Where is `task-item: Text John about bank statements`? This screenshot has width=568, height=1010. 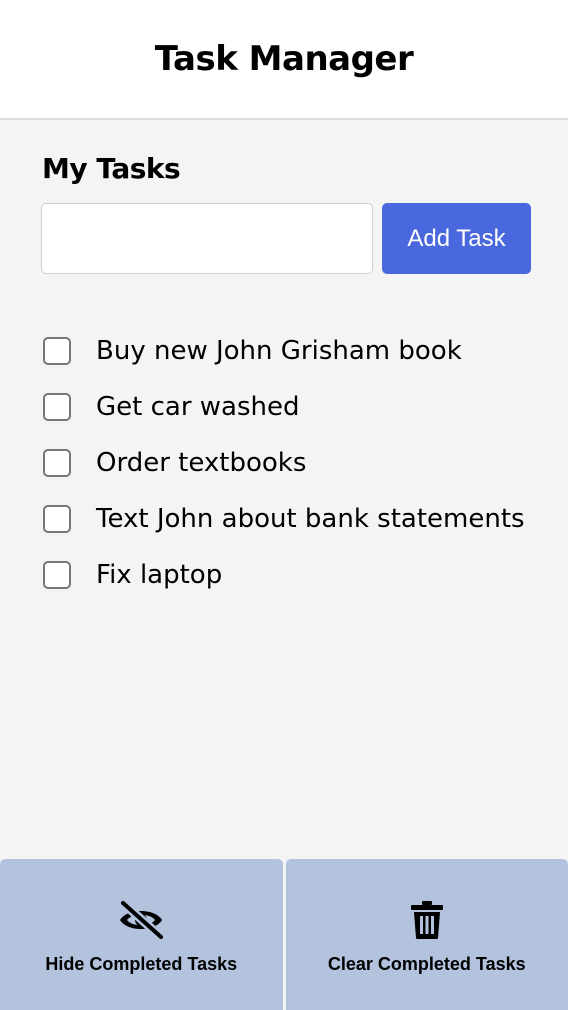 task-item: Text John about bank statements is located at coordinates (293, 519).